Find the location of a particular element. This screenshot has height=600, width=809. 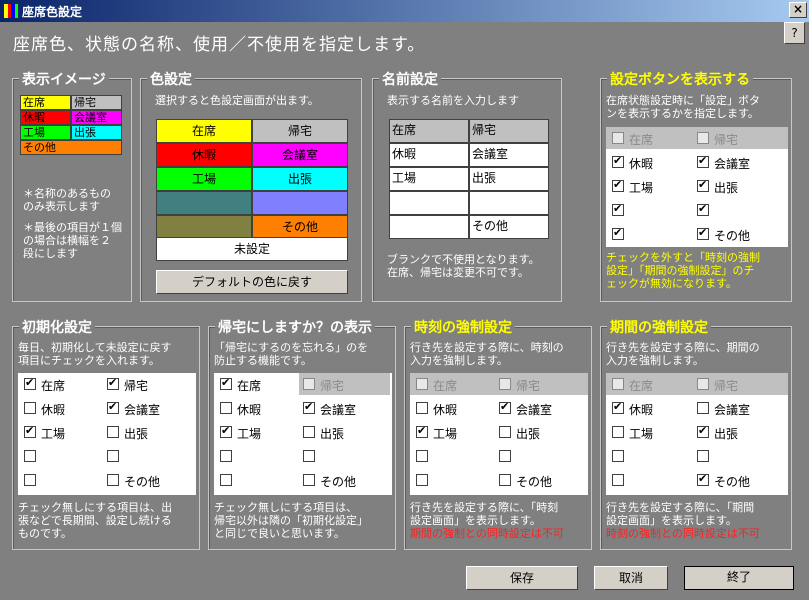

help-button: ? is located at coordinates (794, 33).